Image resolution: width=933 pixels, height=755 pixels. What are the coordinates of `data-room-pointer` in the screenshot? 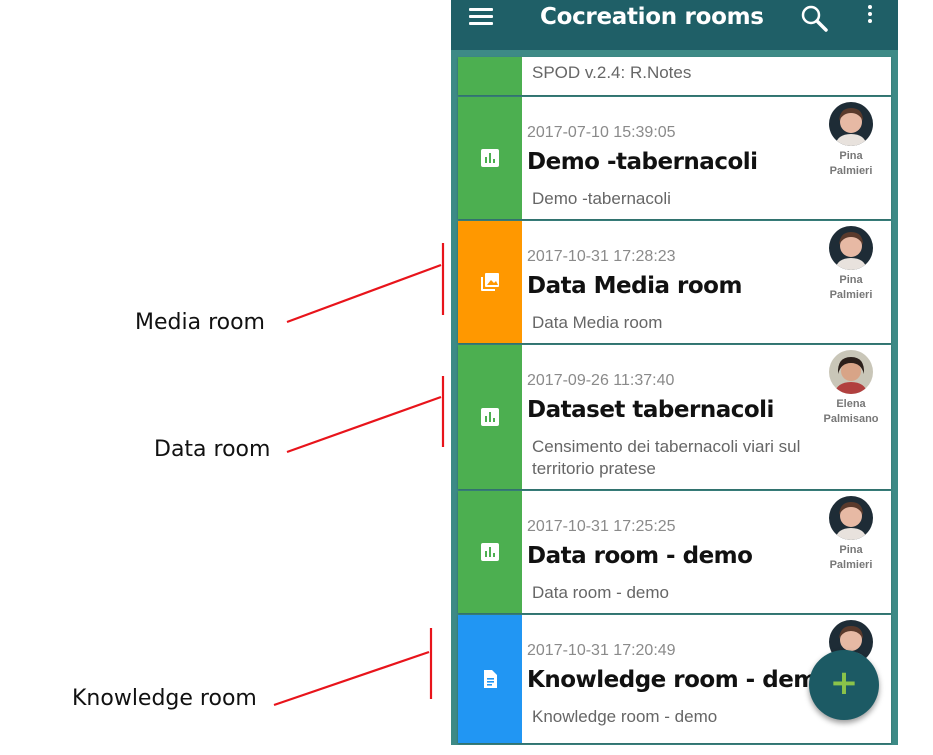 It's located at (364, 424).